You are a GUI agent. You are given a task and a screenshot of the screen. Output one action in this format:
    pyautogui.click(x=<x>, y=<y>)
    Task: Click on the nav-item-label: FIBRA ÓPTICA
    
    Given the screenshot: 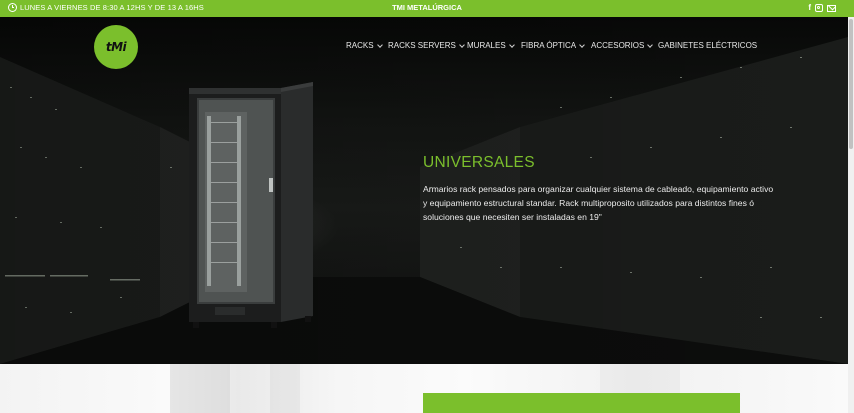 What is the action you would take?
    pyautogui.click(x=549, y=45)
    